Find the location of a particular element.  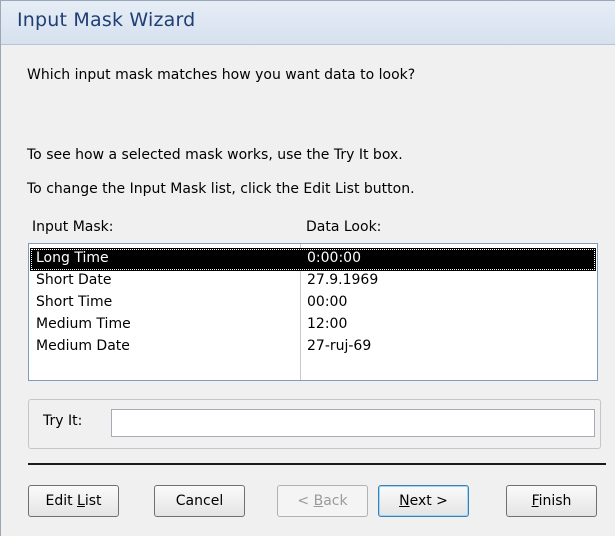

list-item: Short Time 00:00 is located at coordinates (313, 303).